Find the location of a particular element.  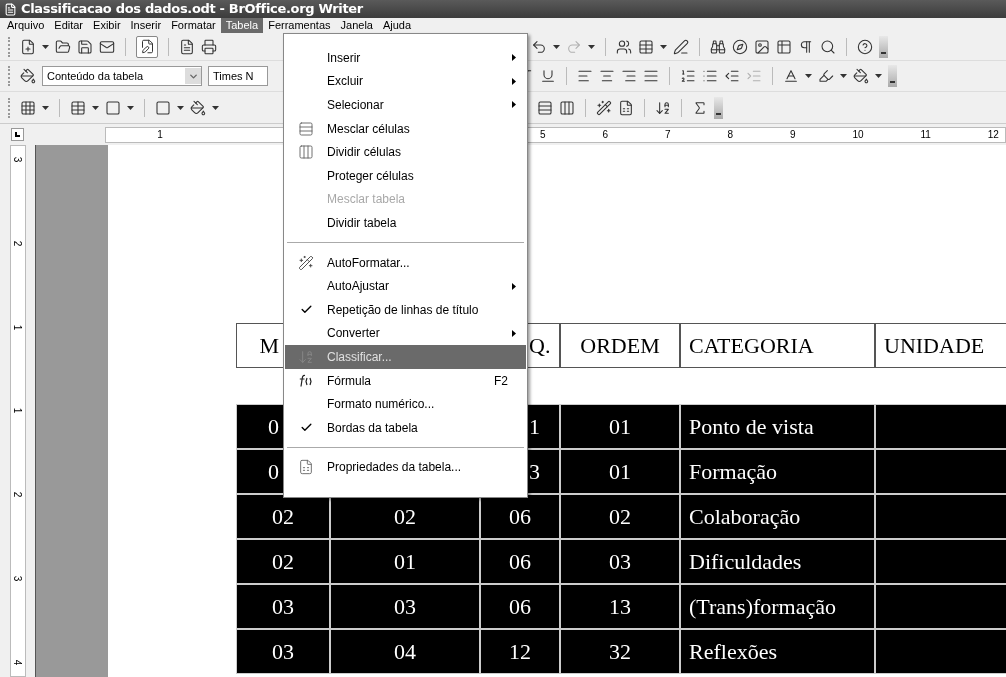

ruler-label: 9 is located at coordinates (792, 135).